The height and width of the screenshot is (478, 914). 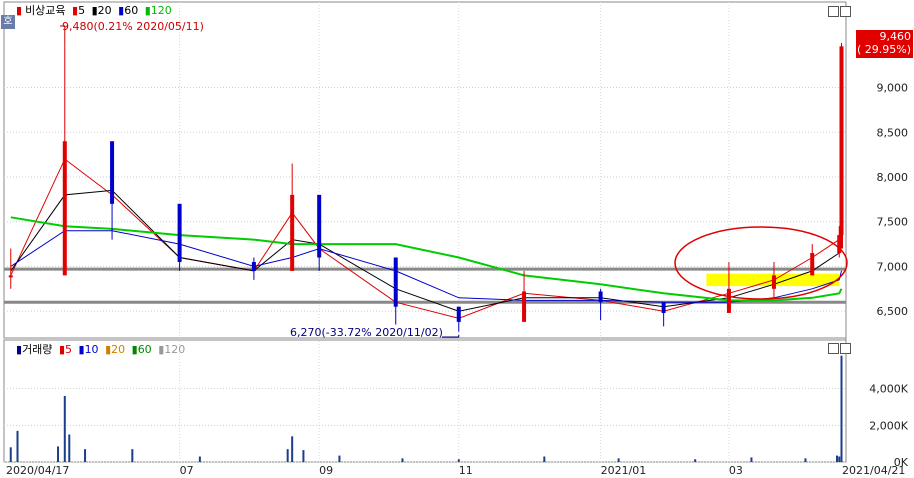 What do you see at coordinates (893, 88) in the screenshot?
I see `y-tick-label: 9,000` at bounding box center [893, 88].